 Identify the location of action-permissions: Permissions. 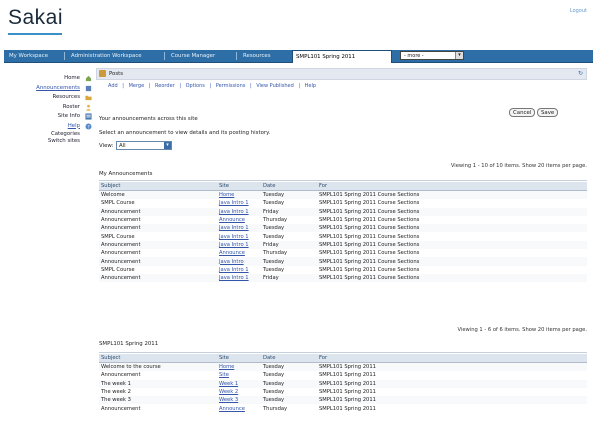
(231, 86).